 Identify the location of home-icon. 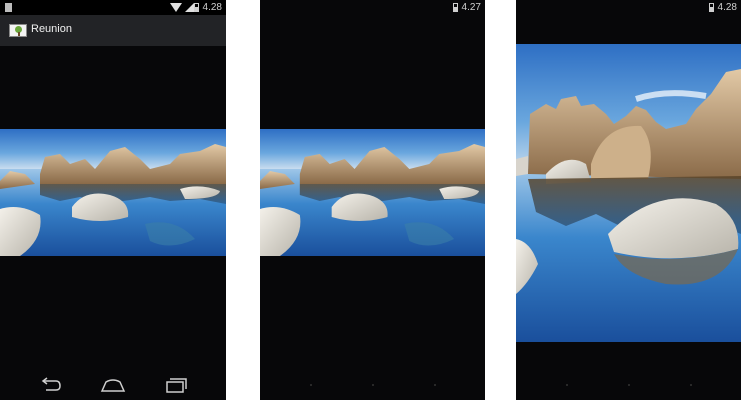
(113, 385).